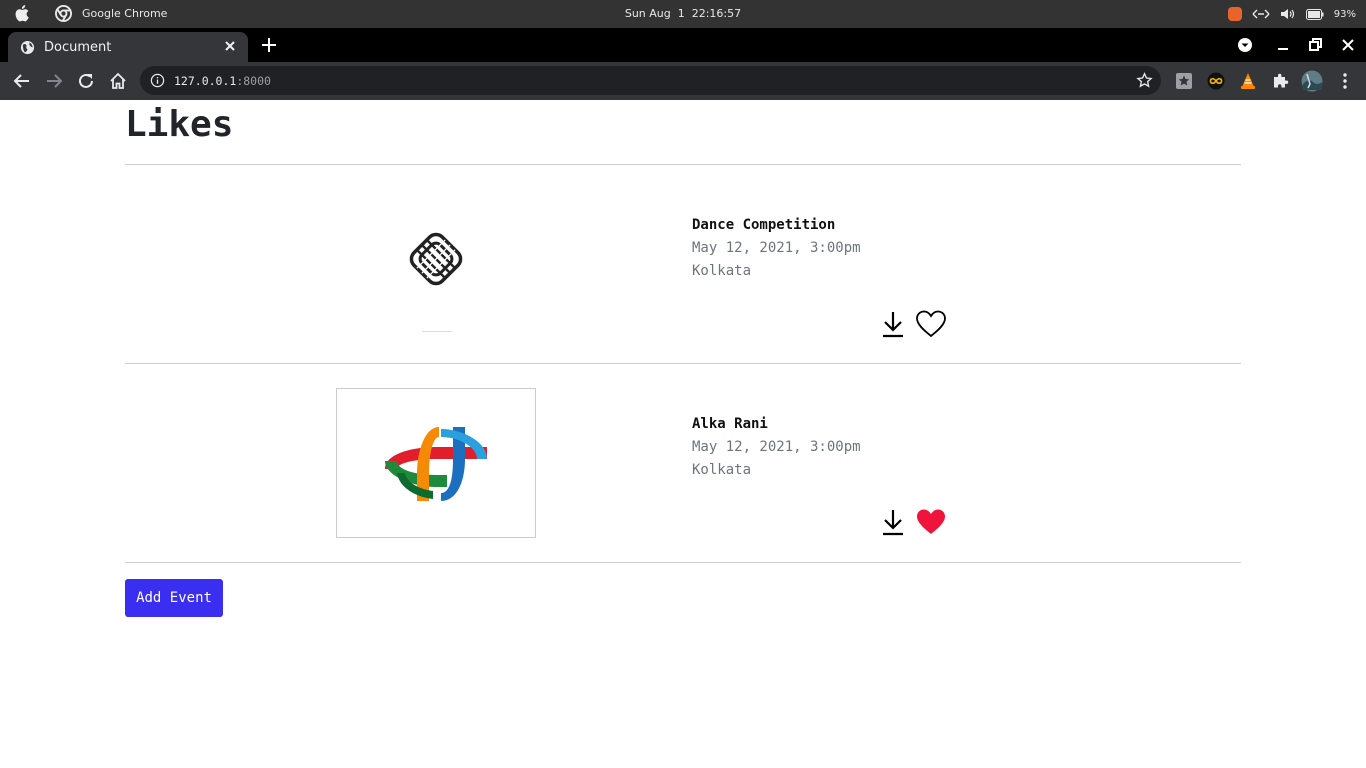 The width and height of the screenshot is (1366, 768). Describe the element at coordinates (54, 81) in the screenshot. I see `forward-icon` at that location.